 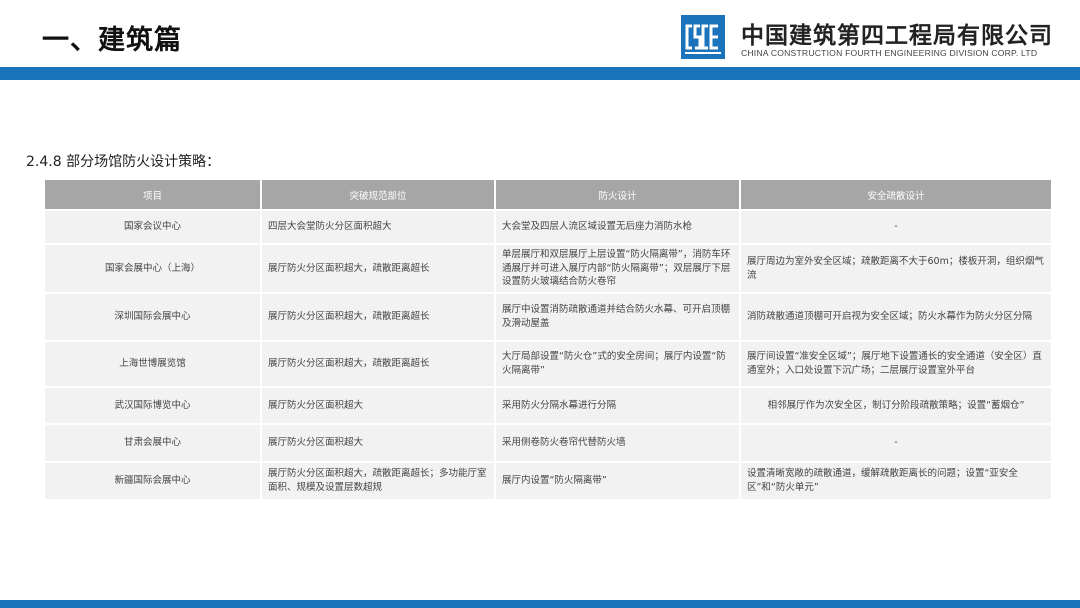 I want to click on cell-fire-design: 大会堂及四层人流区域设置无后座力消防水枪, so click(x=617, y=227).